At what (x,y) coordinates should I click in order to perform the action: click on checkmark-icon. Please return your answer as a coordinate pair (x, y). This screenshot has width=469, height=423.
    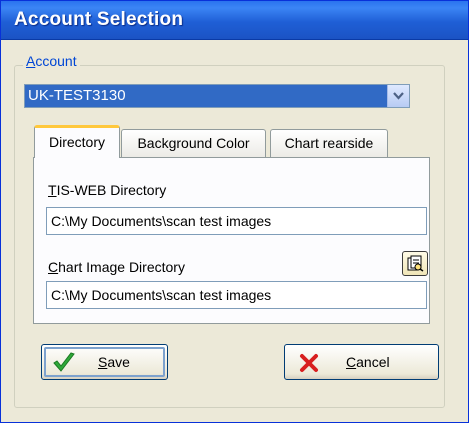
    Looking at the image, I should click on (64, 362).